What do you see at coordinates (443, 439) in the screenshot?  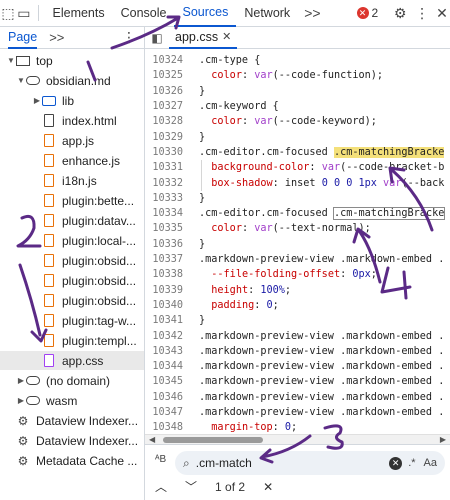 I see `scroll-right-icon: ▶` at bounding box center [443, 439].